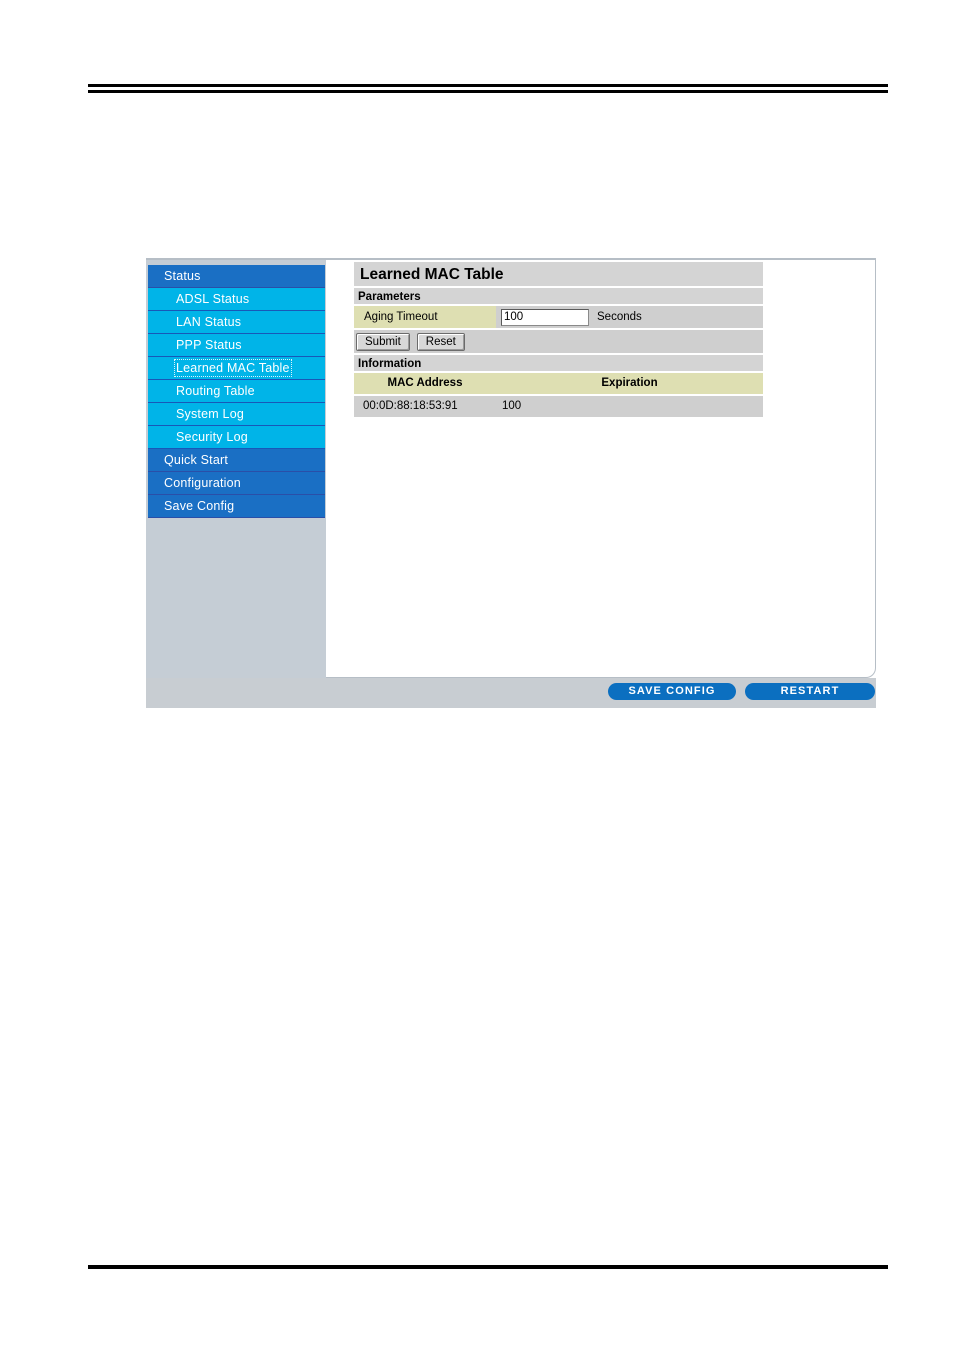 This screenshot has width=954, height=1351. I want to click on page-rule-bottom, so click(488, 1267).